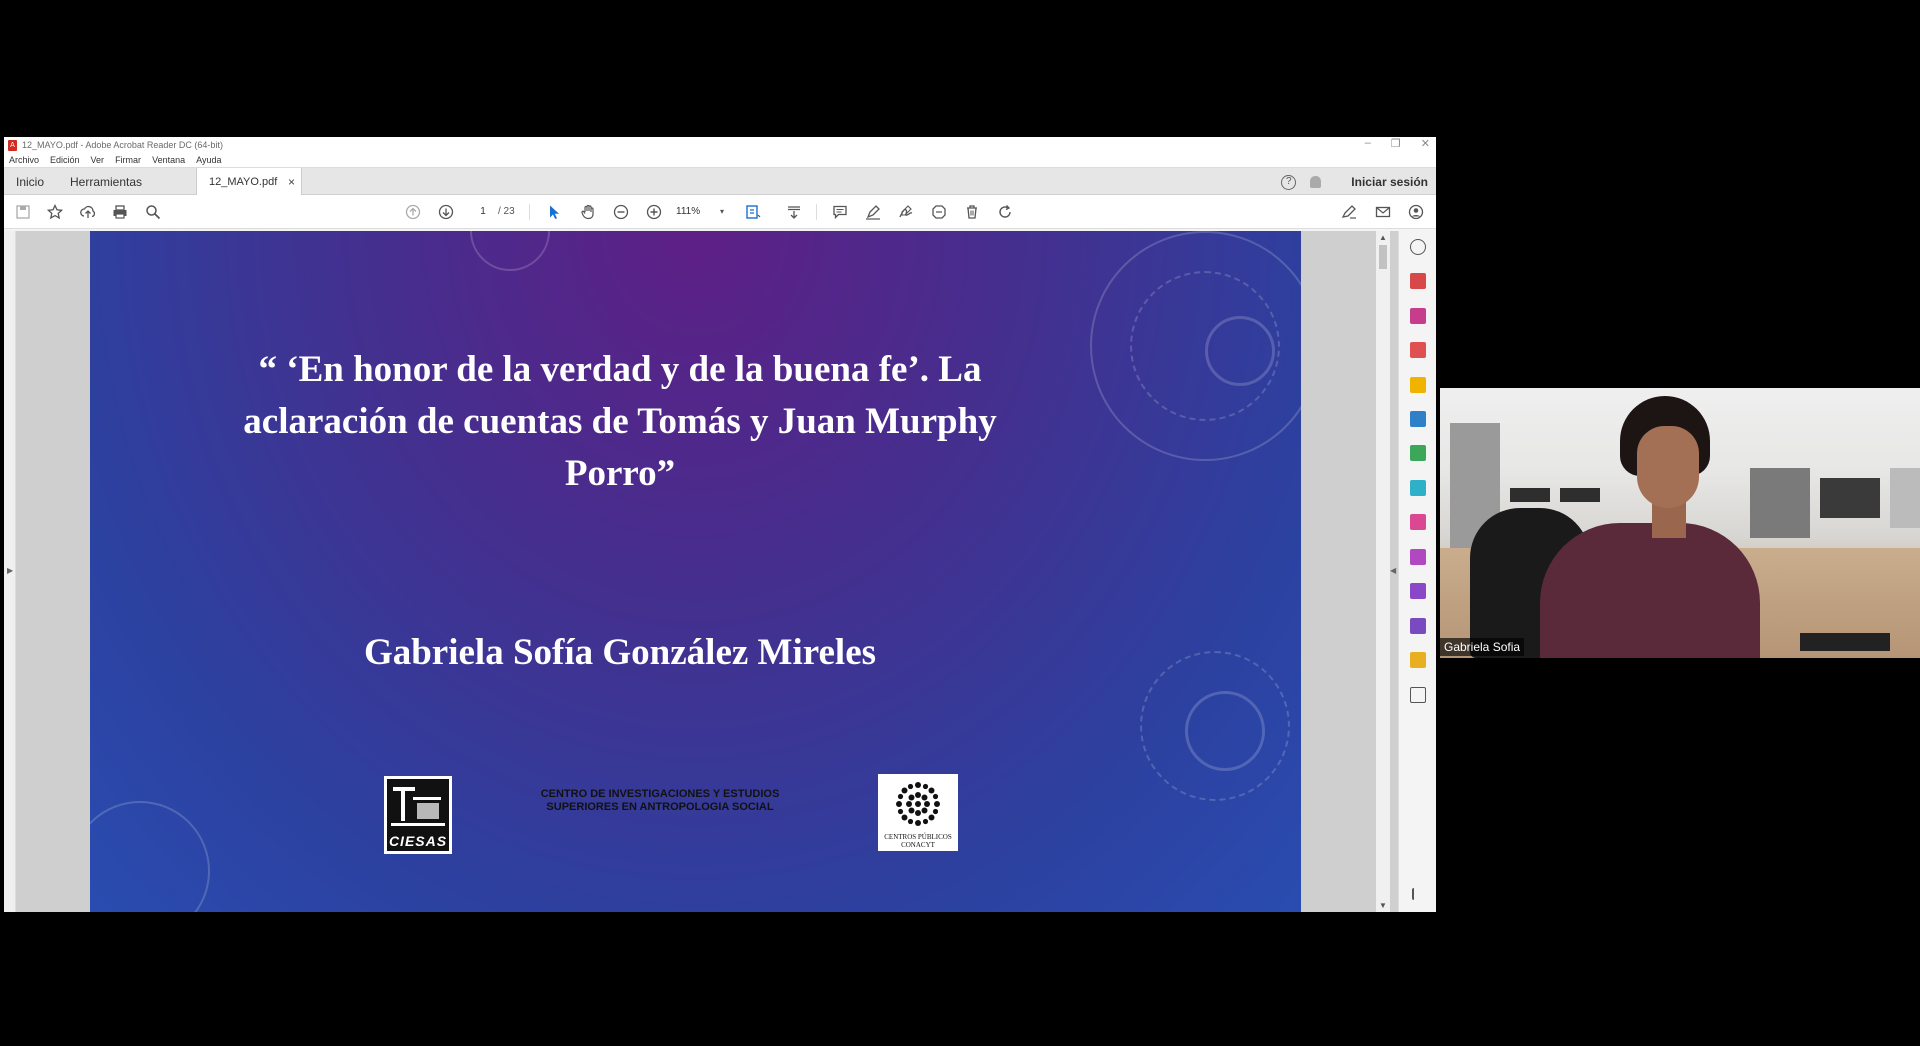 Image resolution: width=1920 pixels, height=1046 pixels. I want to click on save-icon, so click(23, 212).